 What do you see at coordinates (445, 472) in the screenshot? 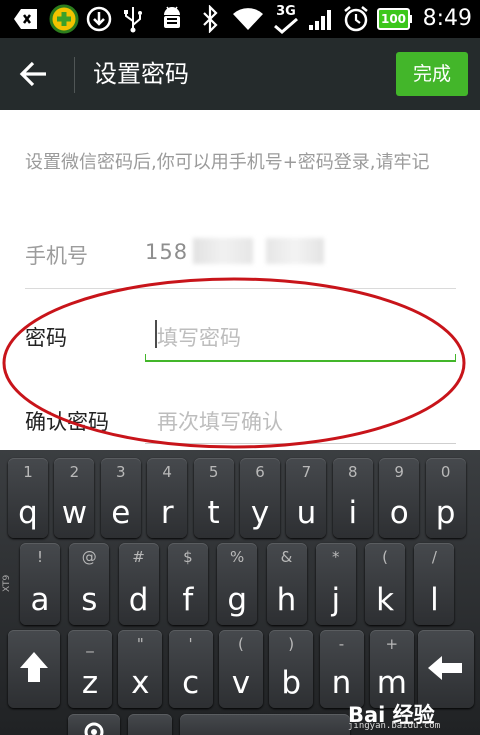
I see `key-secondary-label: 0` at bounding box center [445, 472].